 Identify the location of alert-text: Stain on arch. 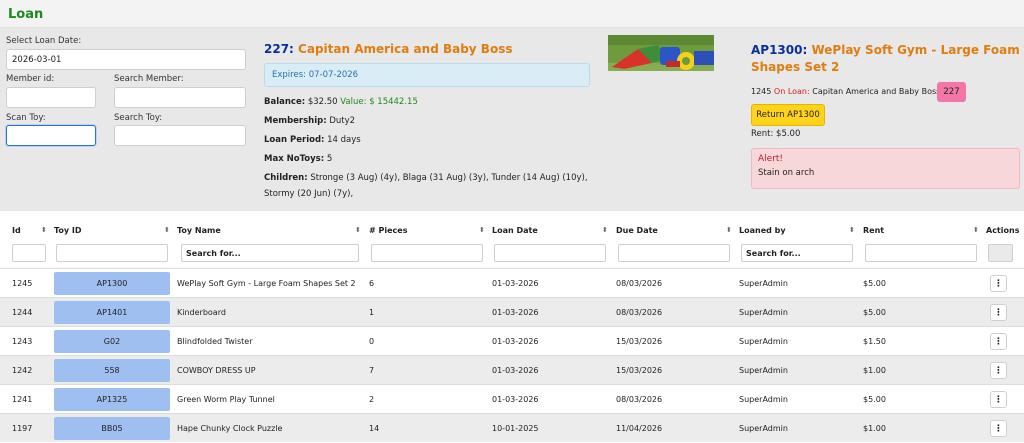
(786, 173).